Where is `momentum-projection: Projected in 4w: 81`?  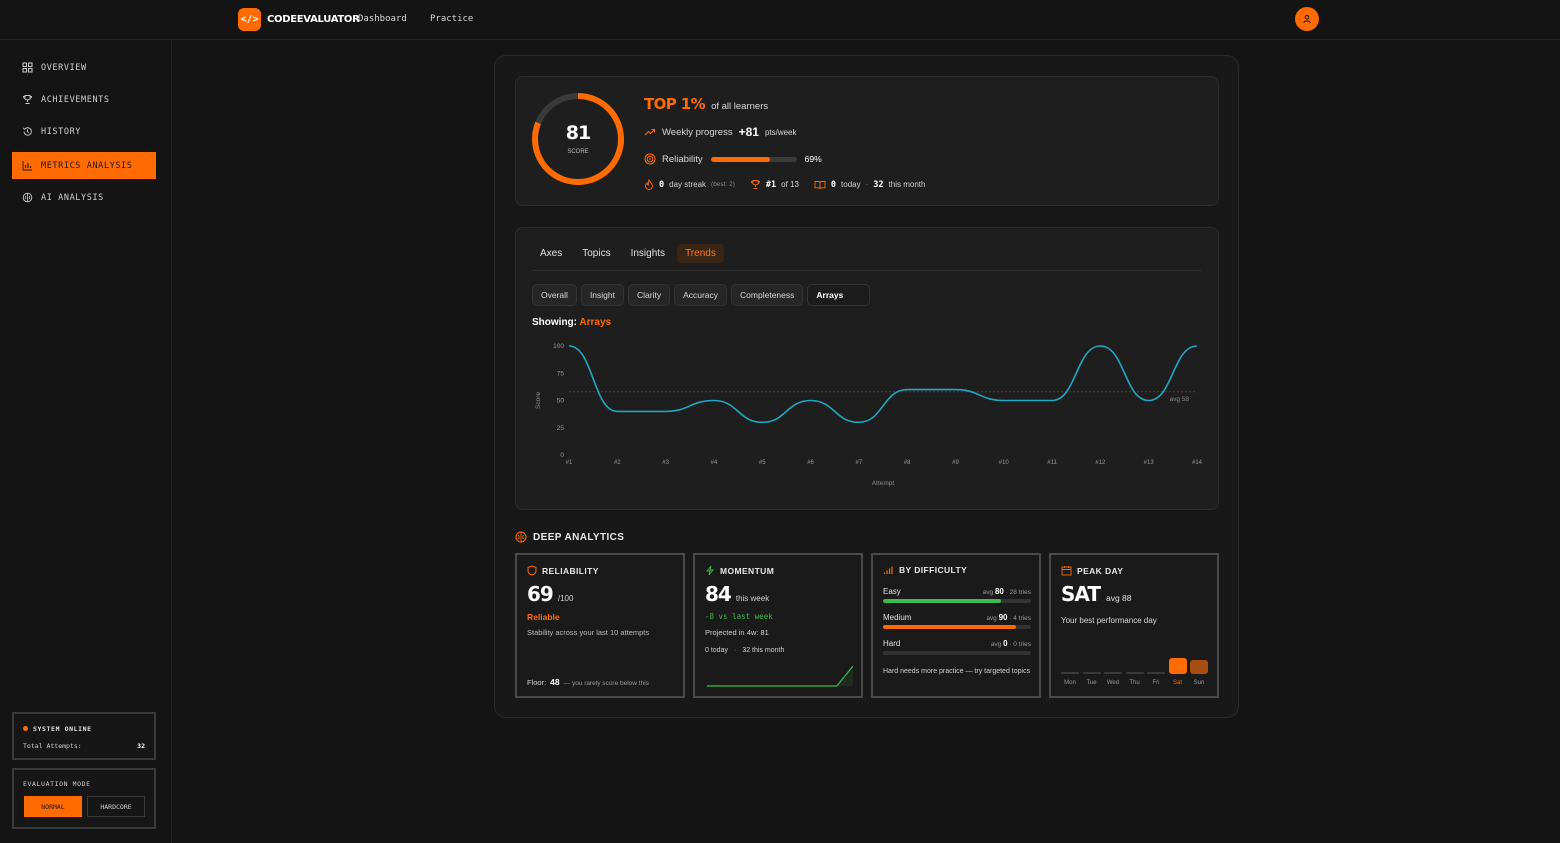 momentum-projection: Projected in 4w: 81 is located at coordinates (737, 632).